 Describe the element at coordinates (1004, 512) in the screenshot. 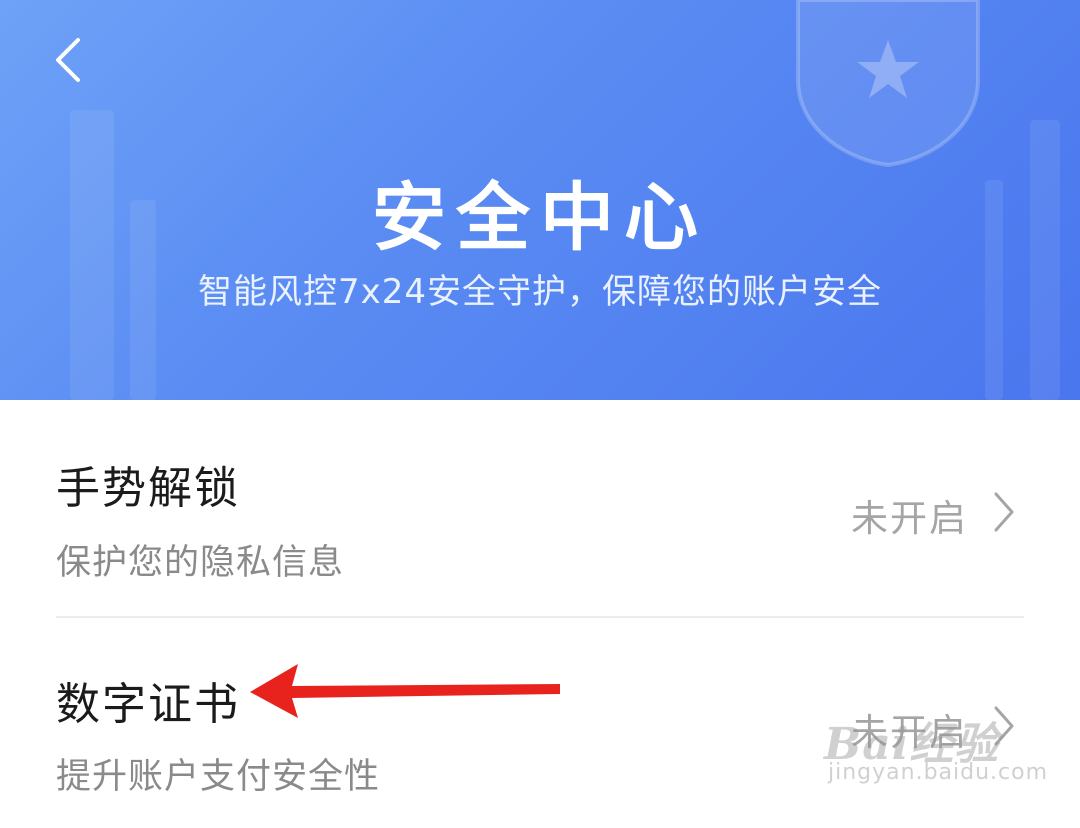

I see `chevron-right-icon` at that location.